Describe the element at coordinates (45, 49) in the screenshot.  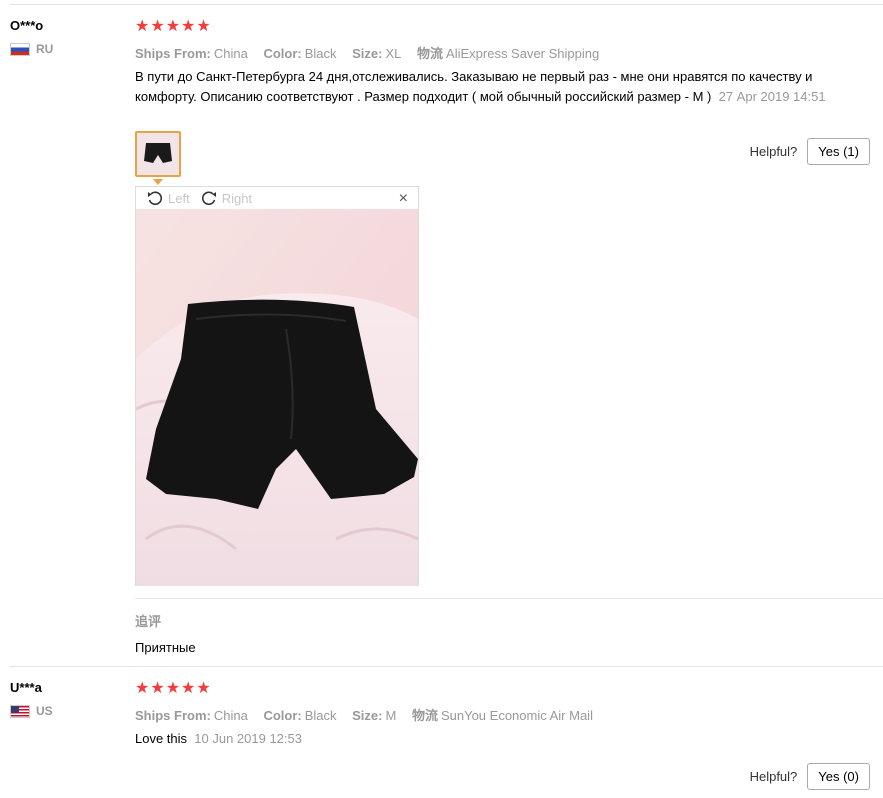
I see `country-code: RU` at that location.